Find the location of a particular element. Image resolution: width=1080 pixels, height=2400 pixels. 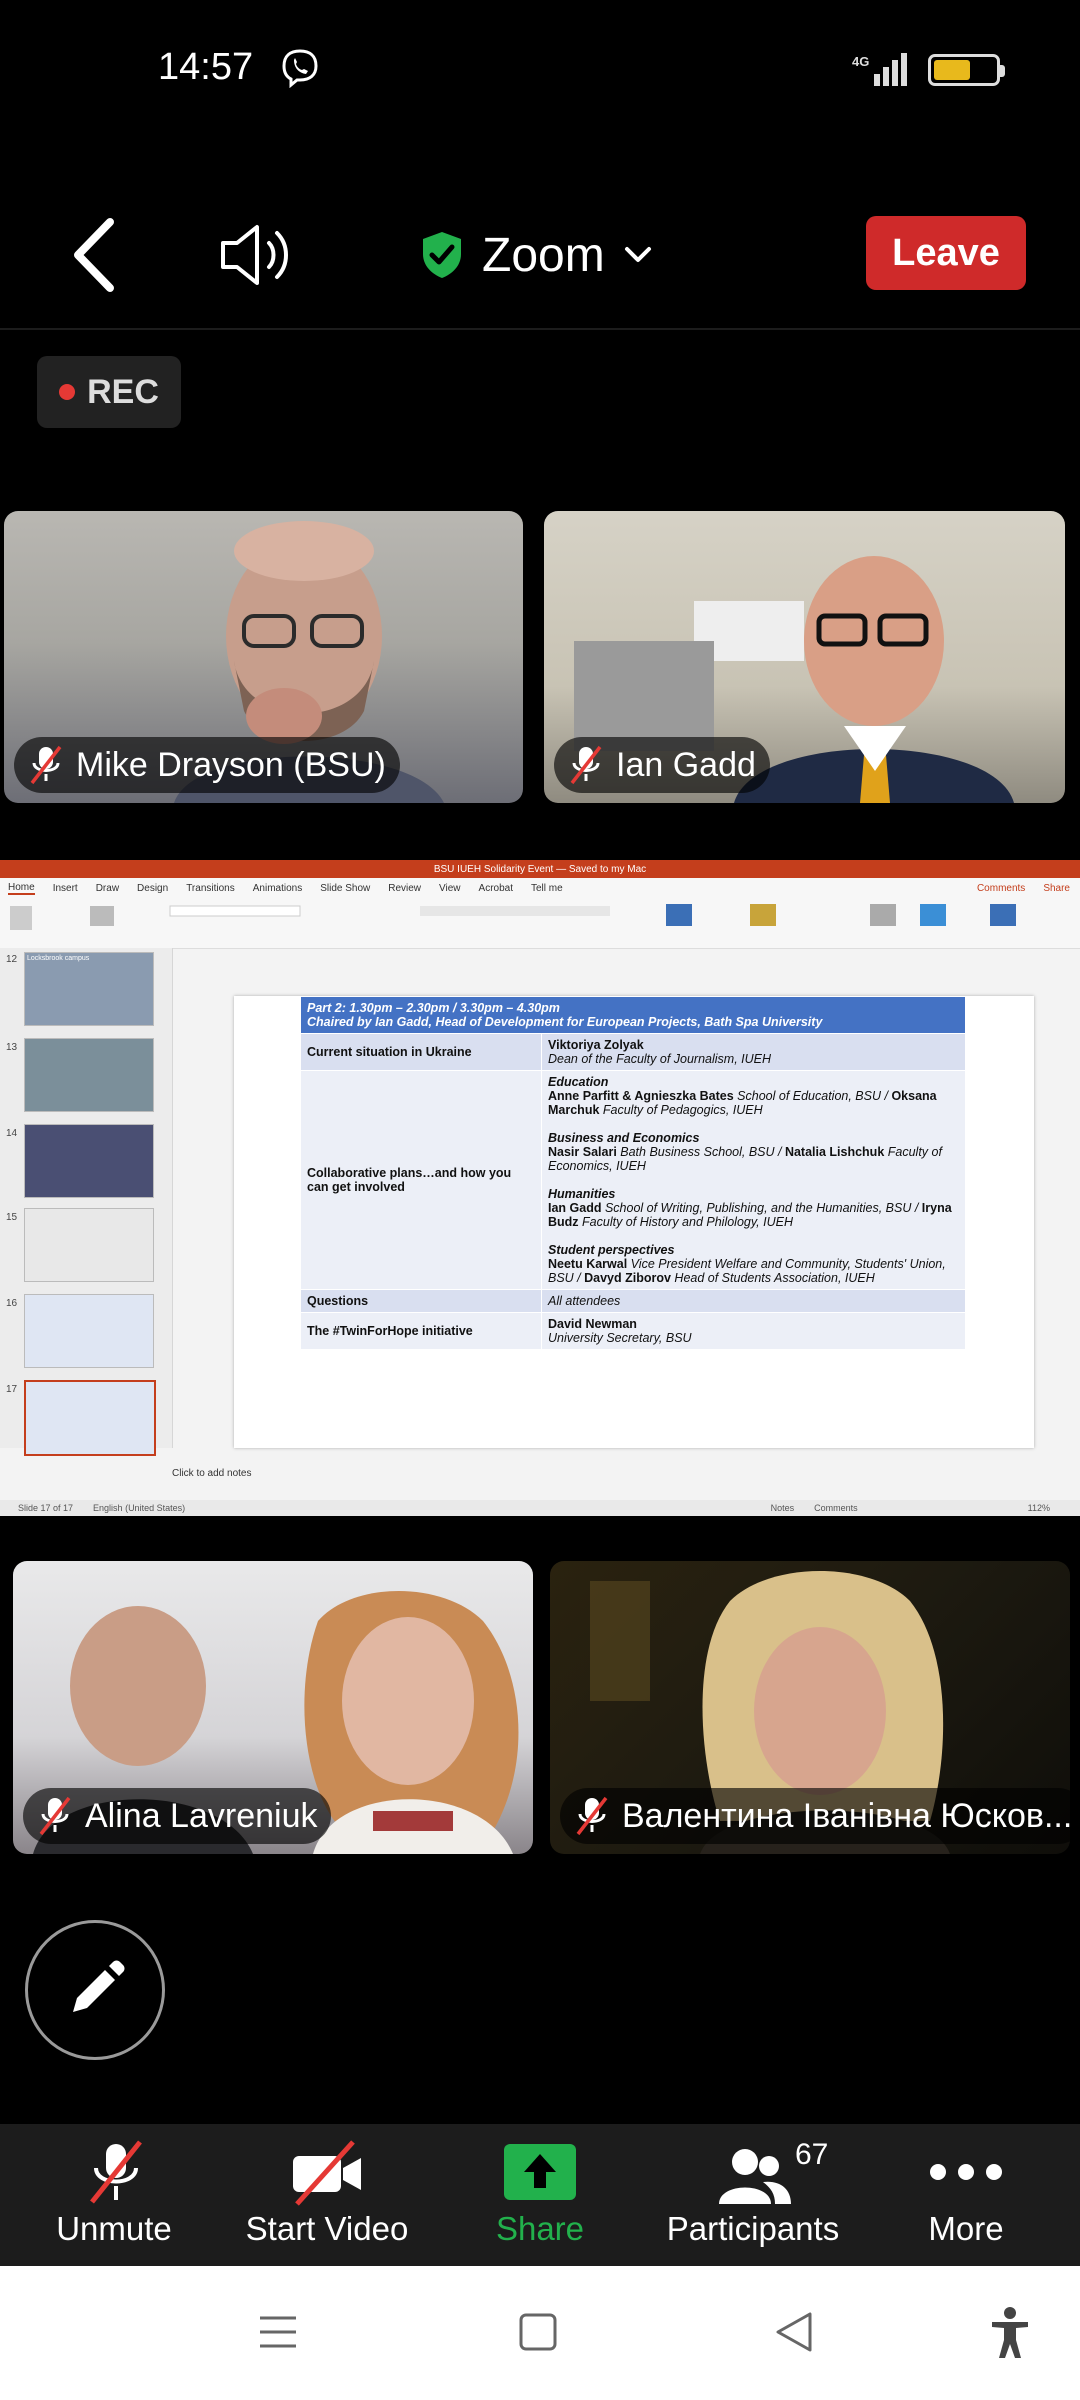

participants-button: 67 Participants is located at coordinates (753, 2195).